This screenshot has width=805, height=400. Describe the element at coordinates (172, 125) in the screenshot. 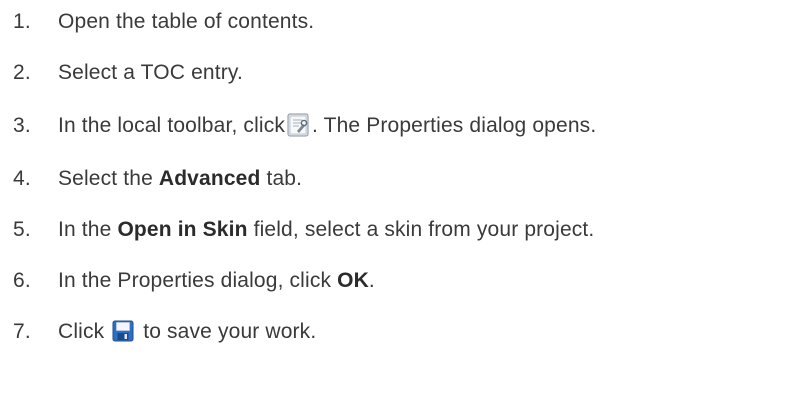

I see `step-text-before: In the local toolbar, click` at that location.